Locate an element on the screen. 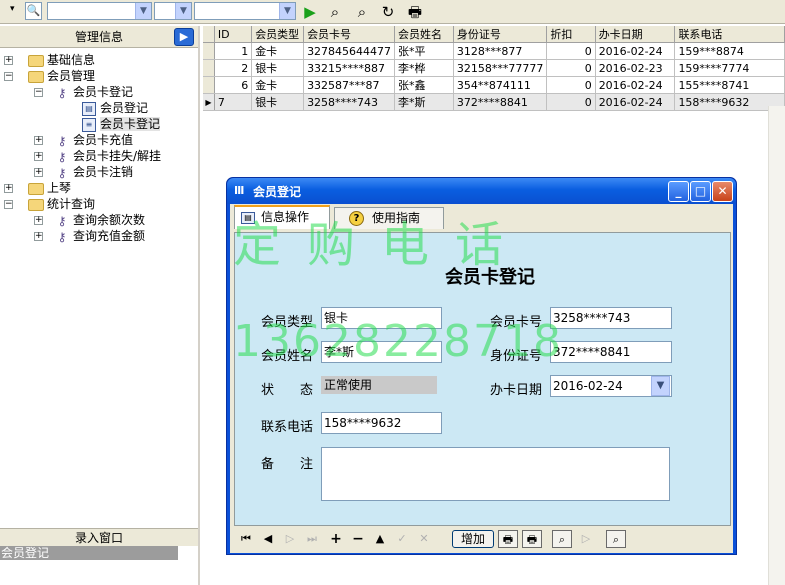  maximize-button: □ is located at coordinates (700, 191).